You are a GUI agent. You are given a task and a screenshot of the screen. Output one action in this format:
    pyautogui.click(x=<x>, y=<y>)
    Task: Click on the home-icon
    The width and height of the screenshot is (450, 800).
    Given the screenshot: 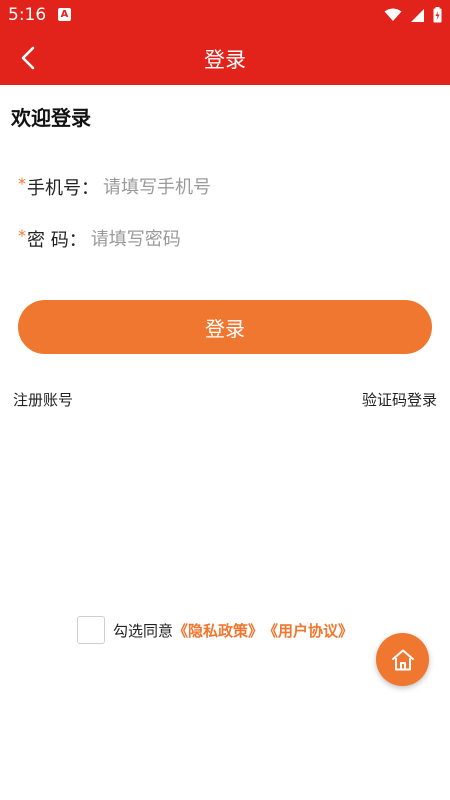 What is the action you would take?
    pyautogui.click(x=402, y=659)
    